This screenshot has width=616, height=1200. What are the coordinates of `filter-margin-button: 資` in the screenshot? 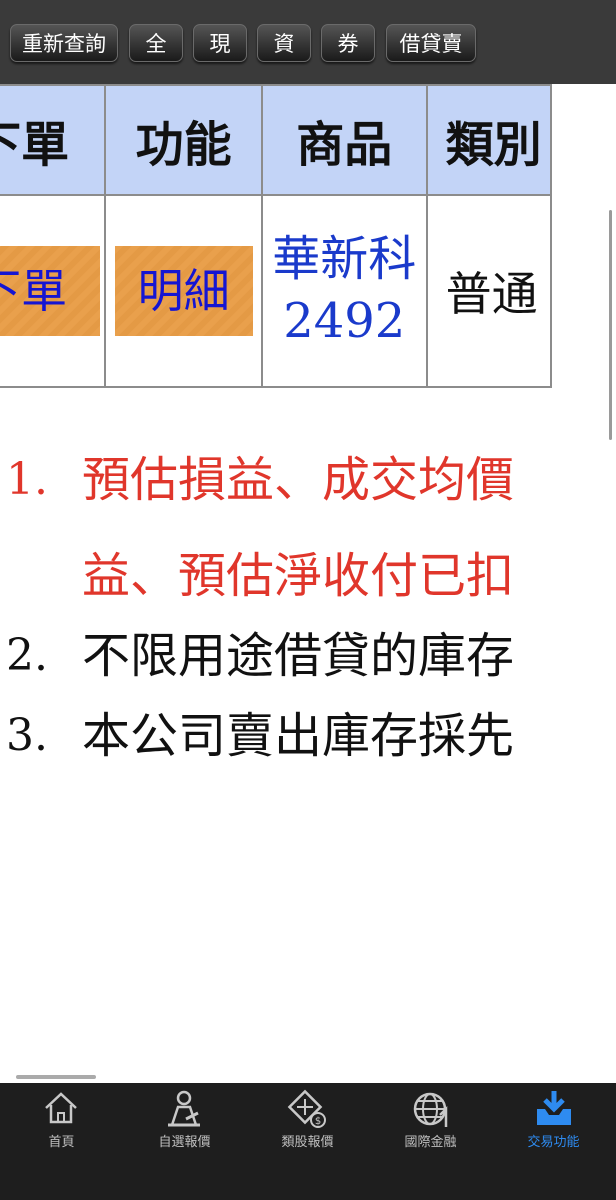 It's located at (284, 43).